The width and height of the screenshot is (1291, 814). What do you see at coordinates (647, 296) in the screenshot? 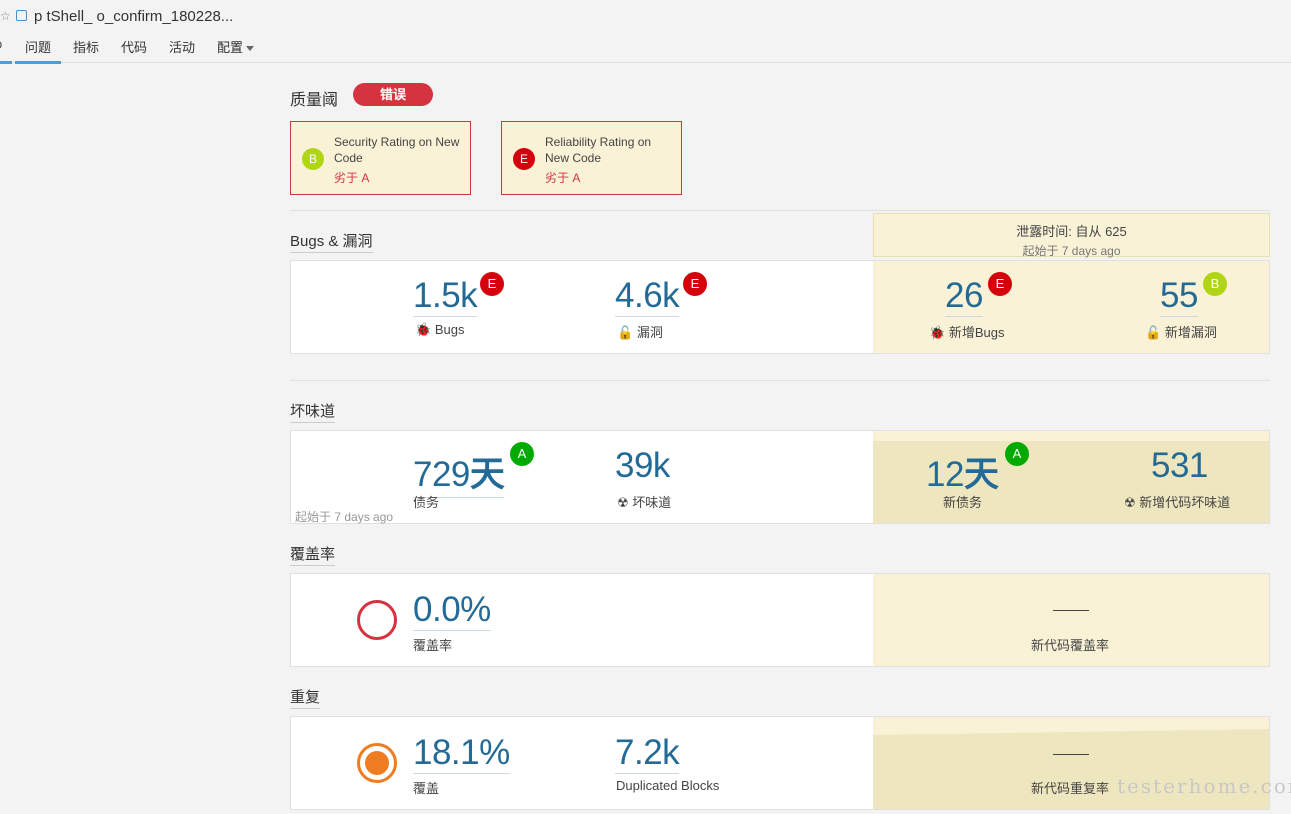
I see `vulnerabilities-count: 4.6k` at bounding box center [647, 296].